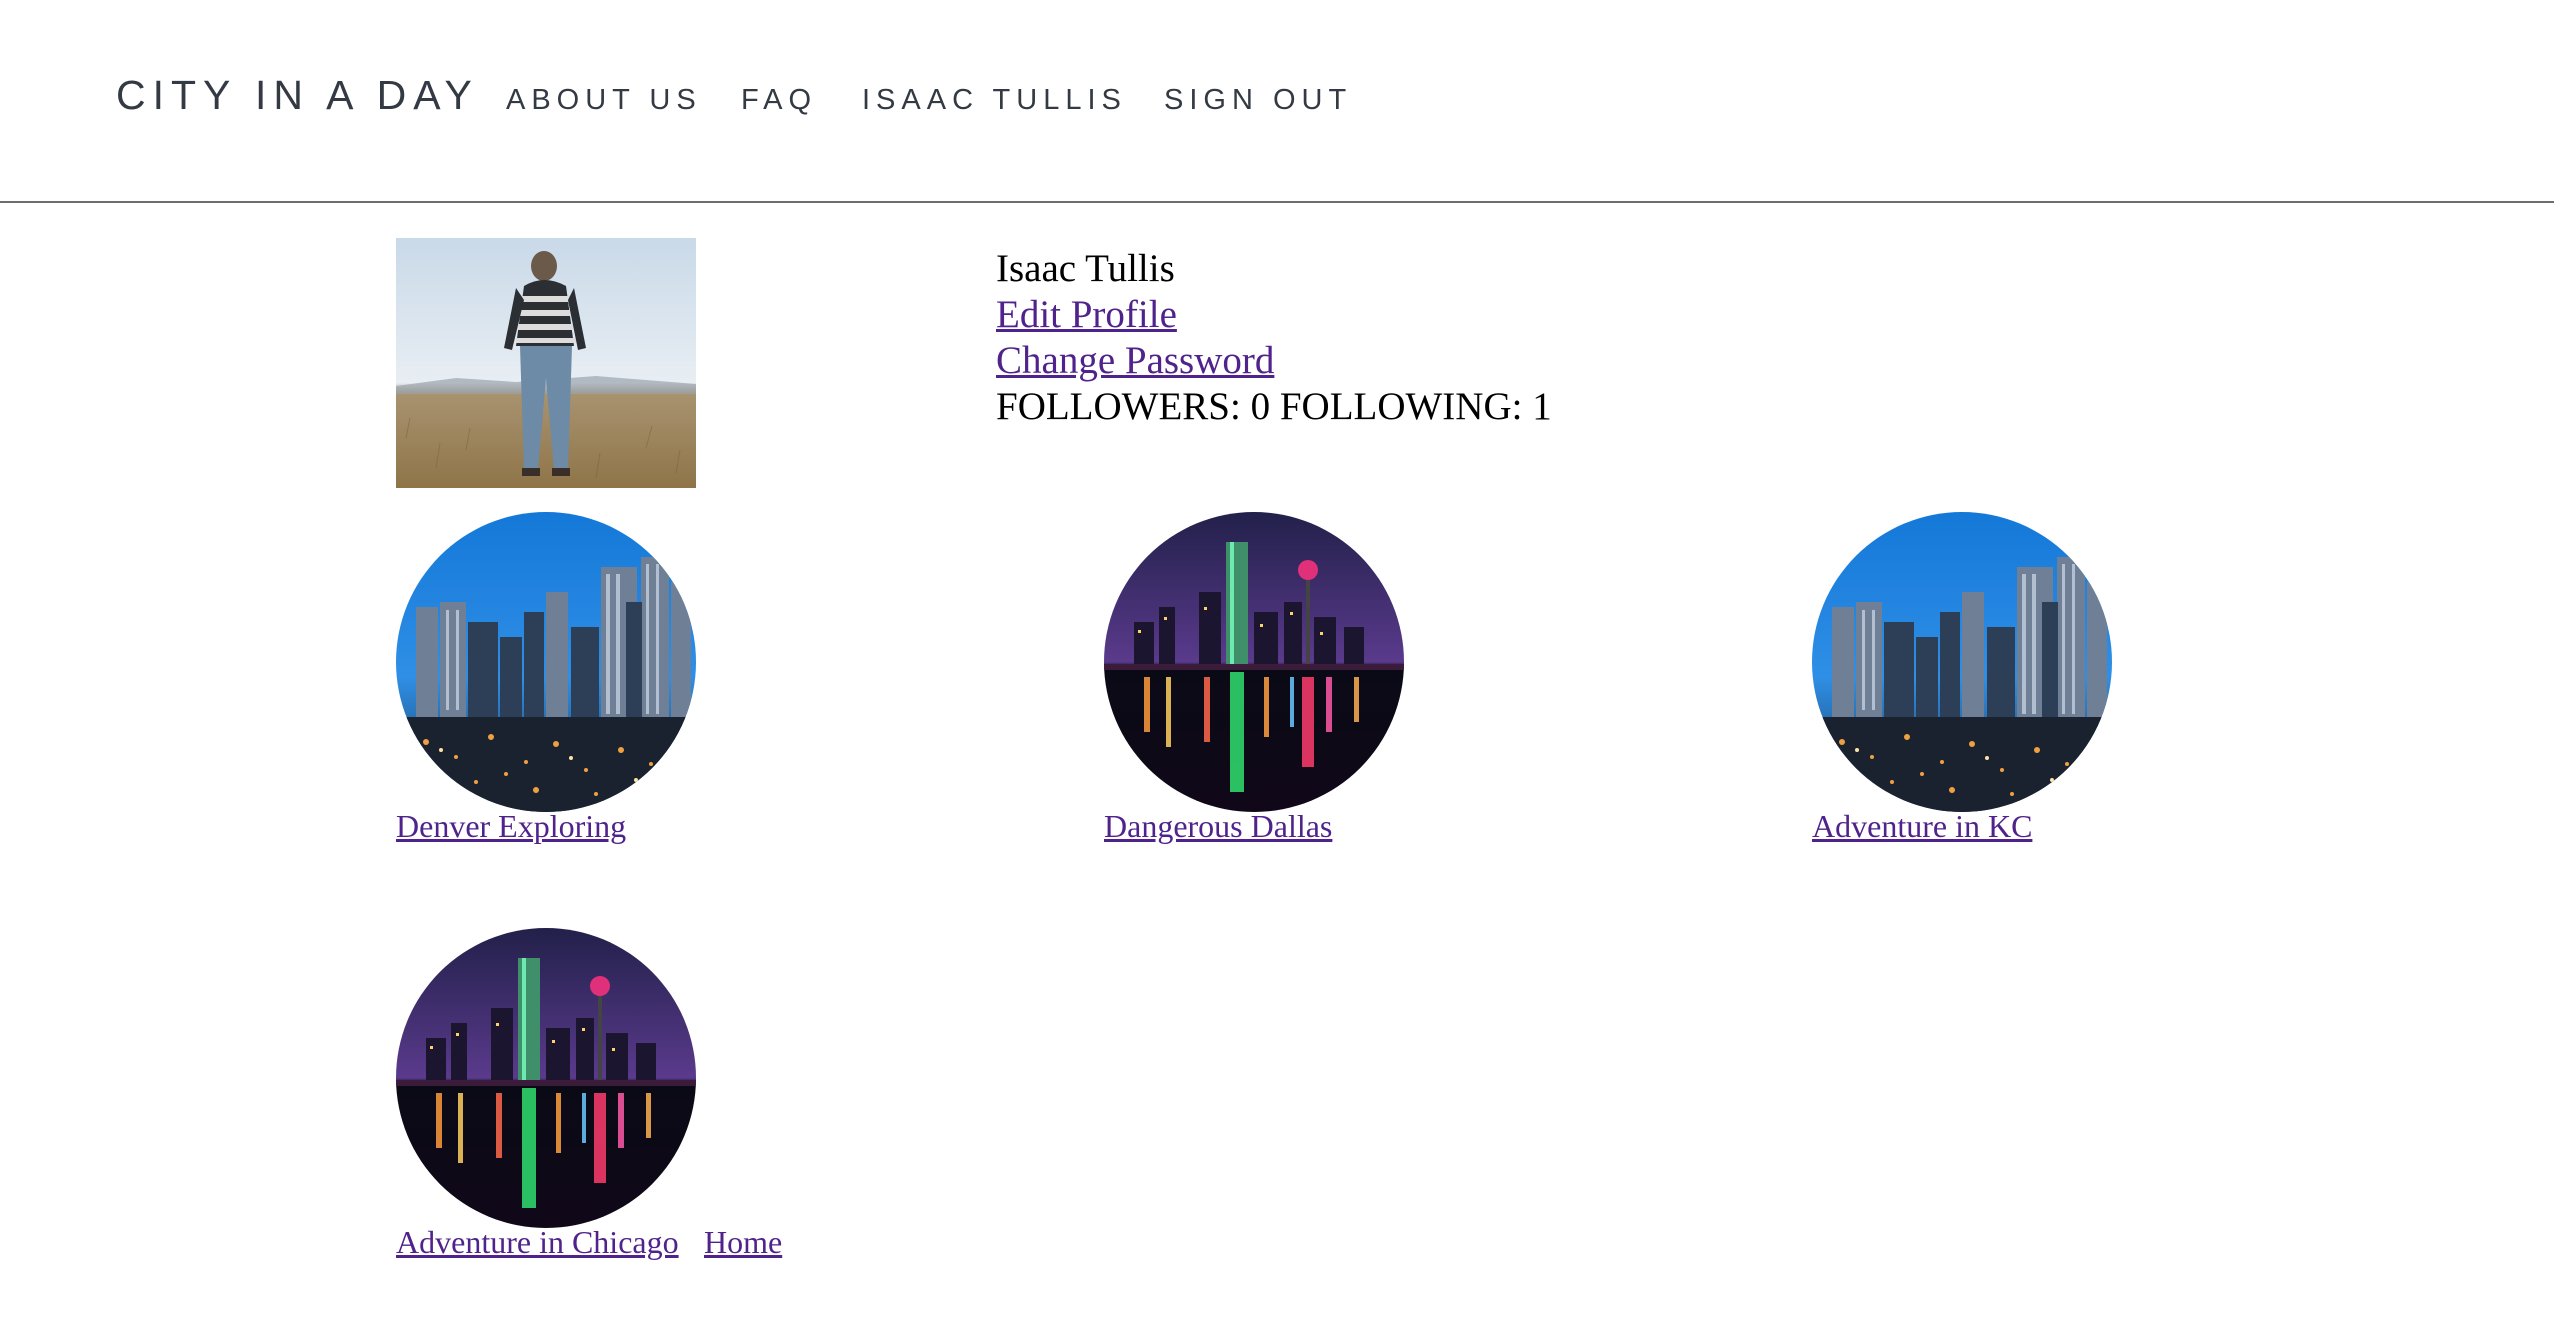 The height and width of the screenshot is (1344, 2554). What do you see at coordinates (546, 1078) in the screenshot?
I see `trip-image-chicago` at bounding box center [546, 1078].